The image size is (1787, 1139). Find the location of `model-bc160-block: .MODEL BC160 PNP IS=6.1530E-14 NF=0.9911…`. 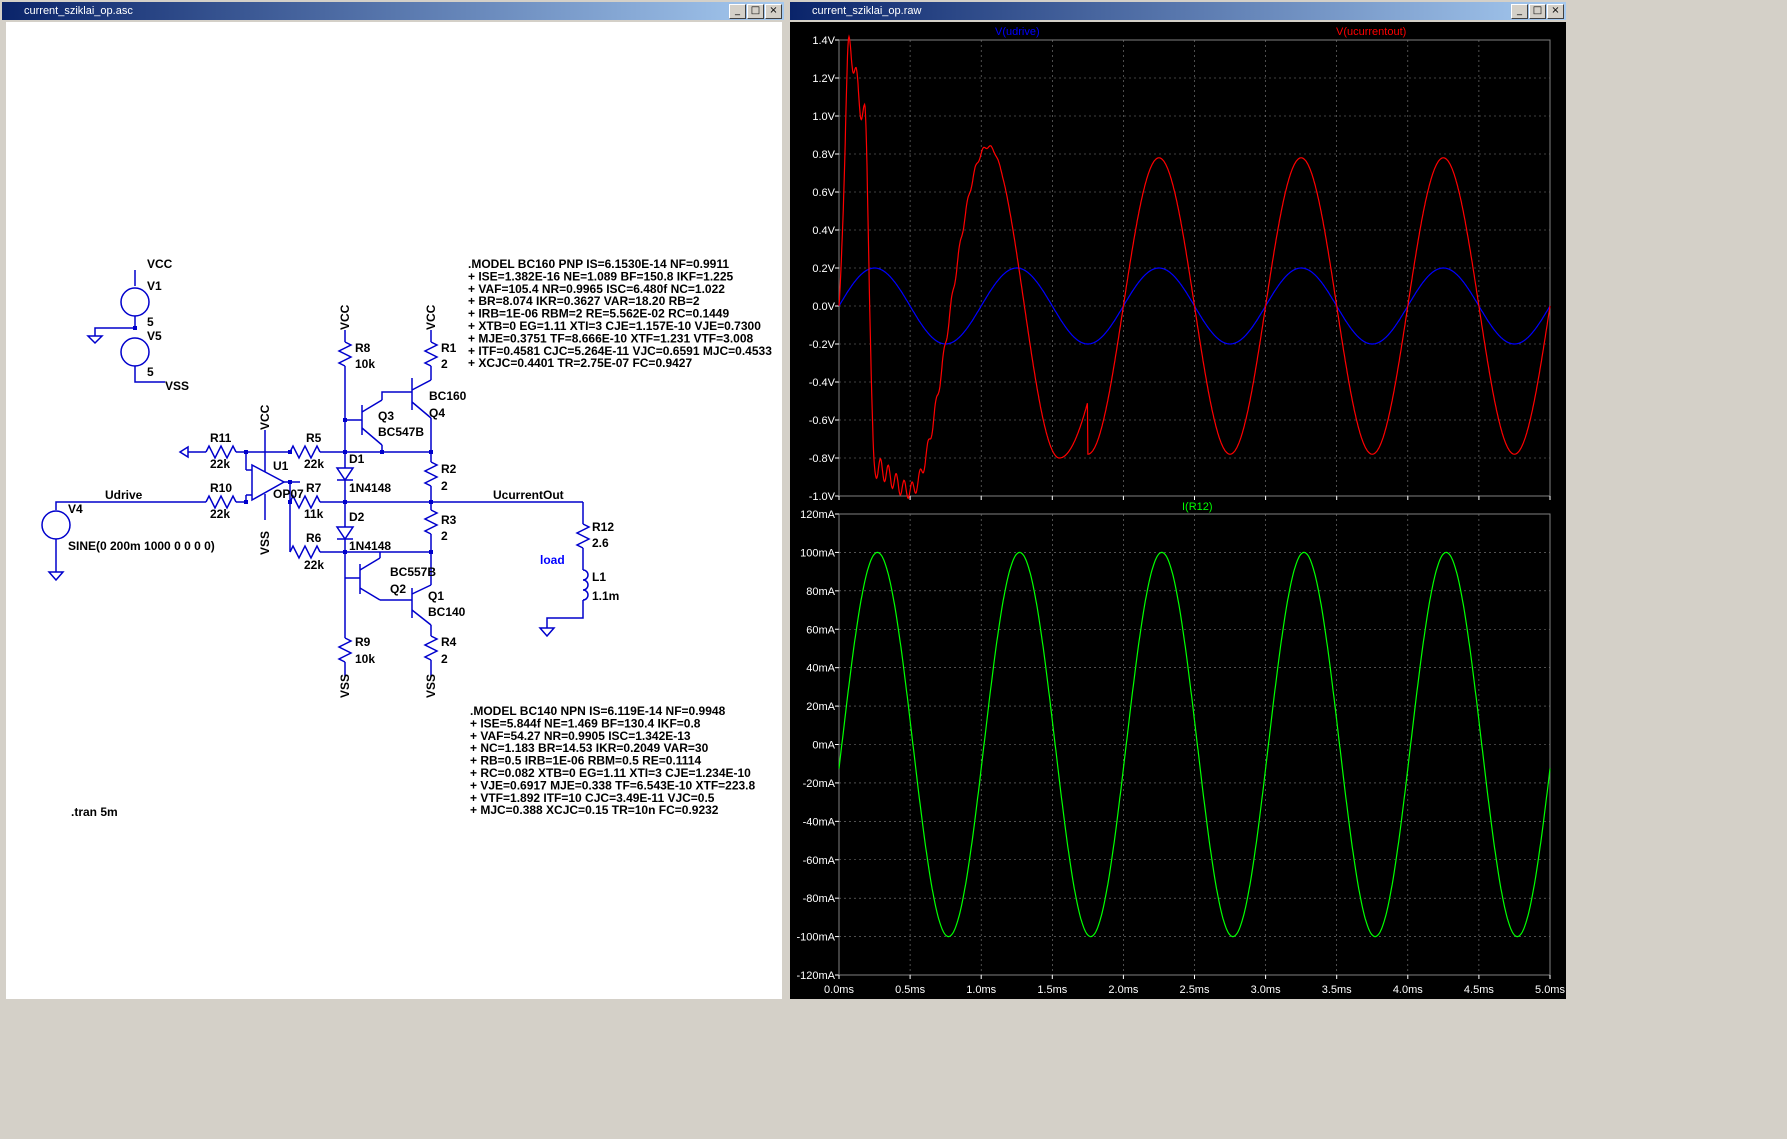

model-bc160-block: .MODEL BC160 PNP IS=6.1530E-14 NF=0.9911… is located at coordinates (620, 313).